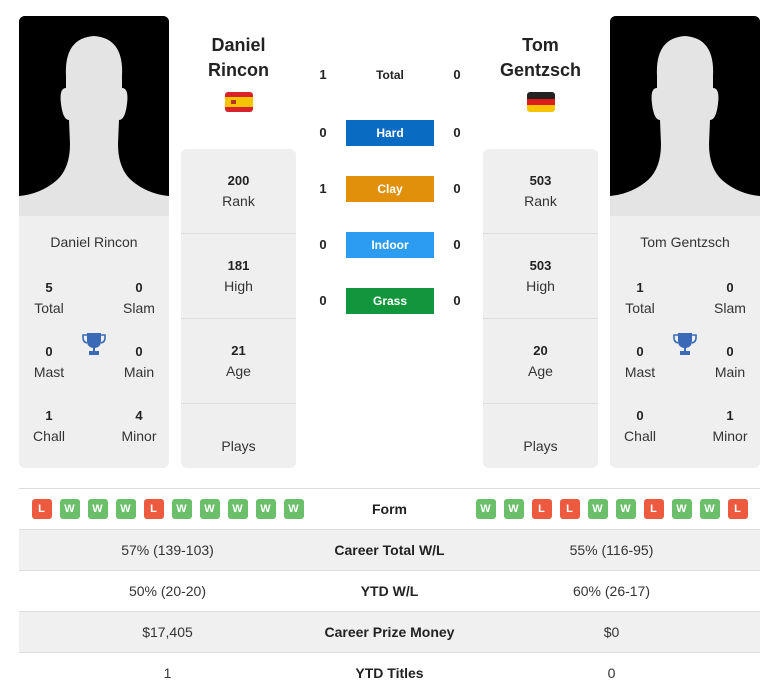  I want to click on row-label: YTD Titles, so click(389, 673).